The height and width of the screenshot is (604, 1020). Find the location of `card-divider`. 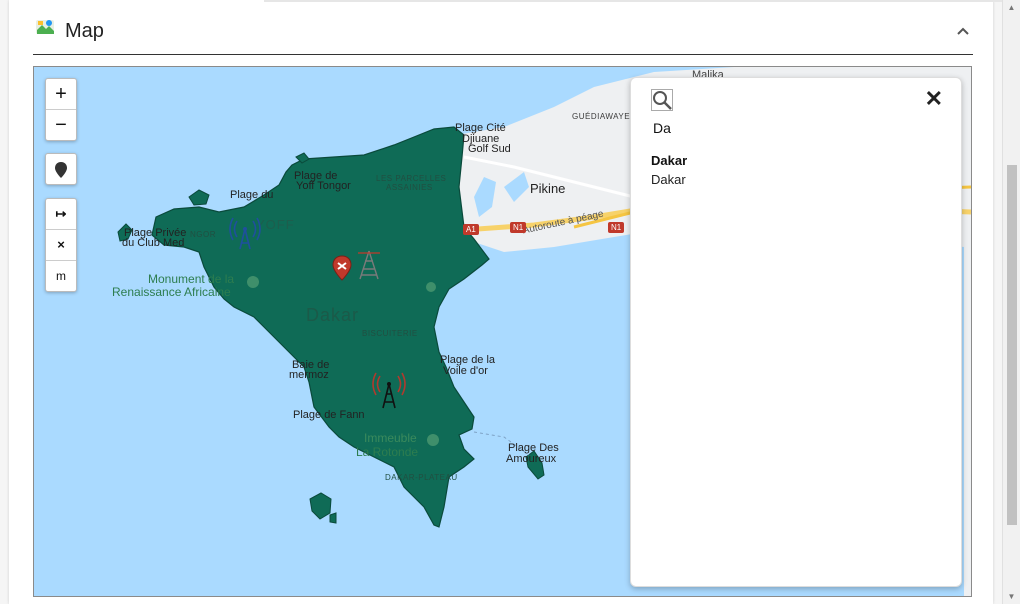

card-divider is located at coordinates (634, 1).